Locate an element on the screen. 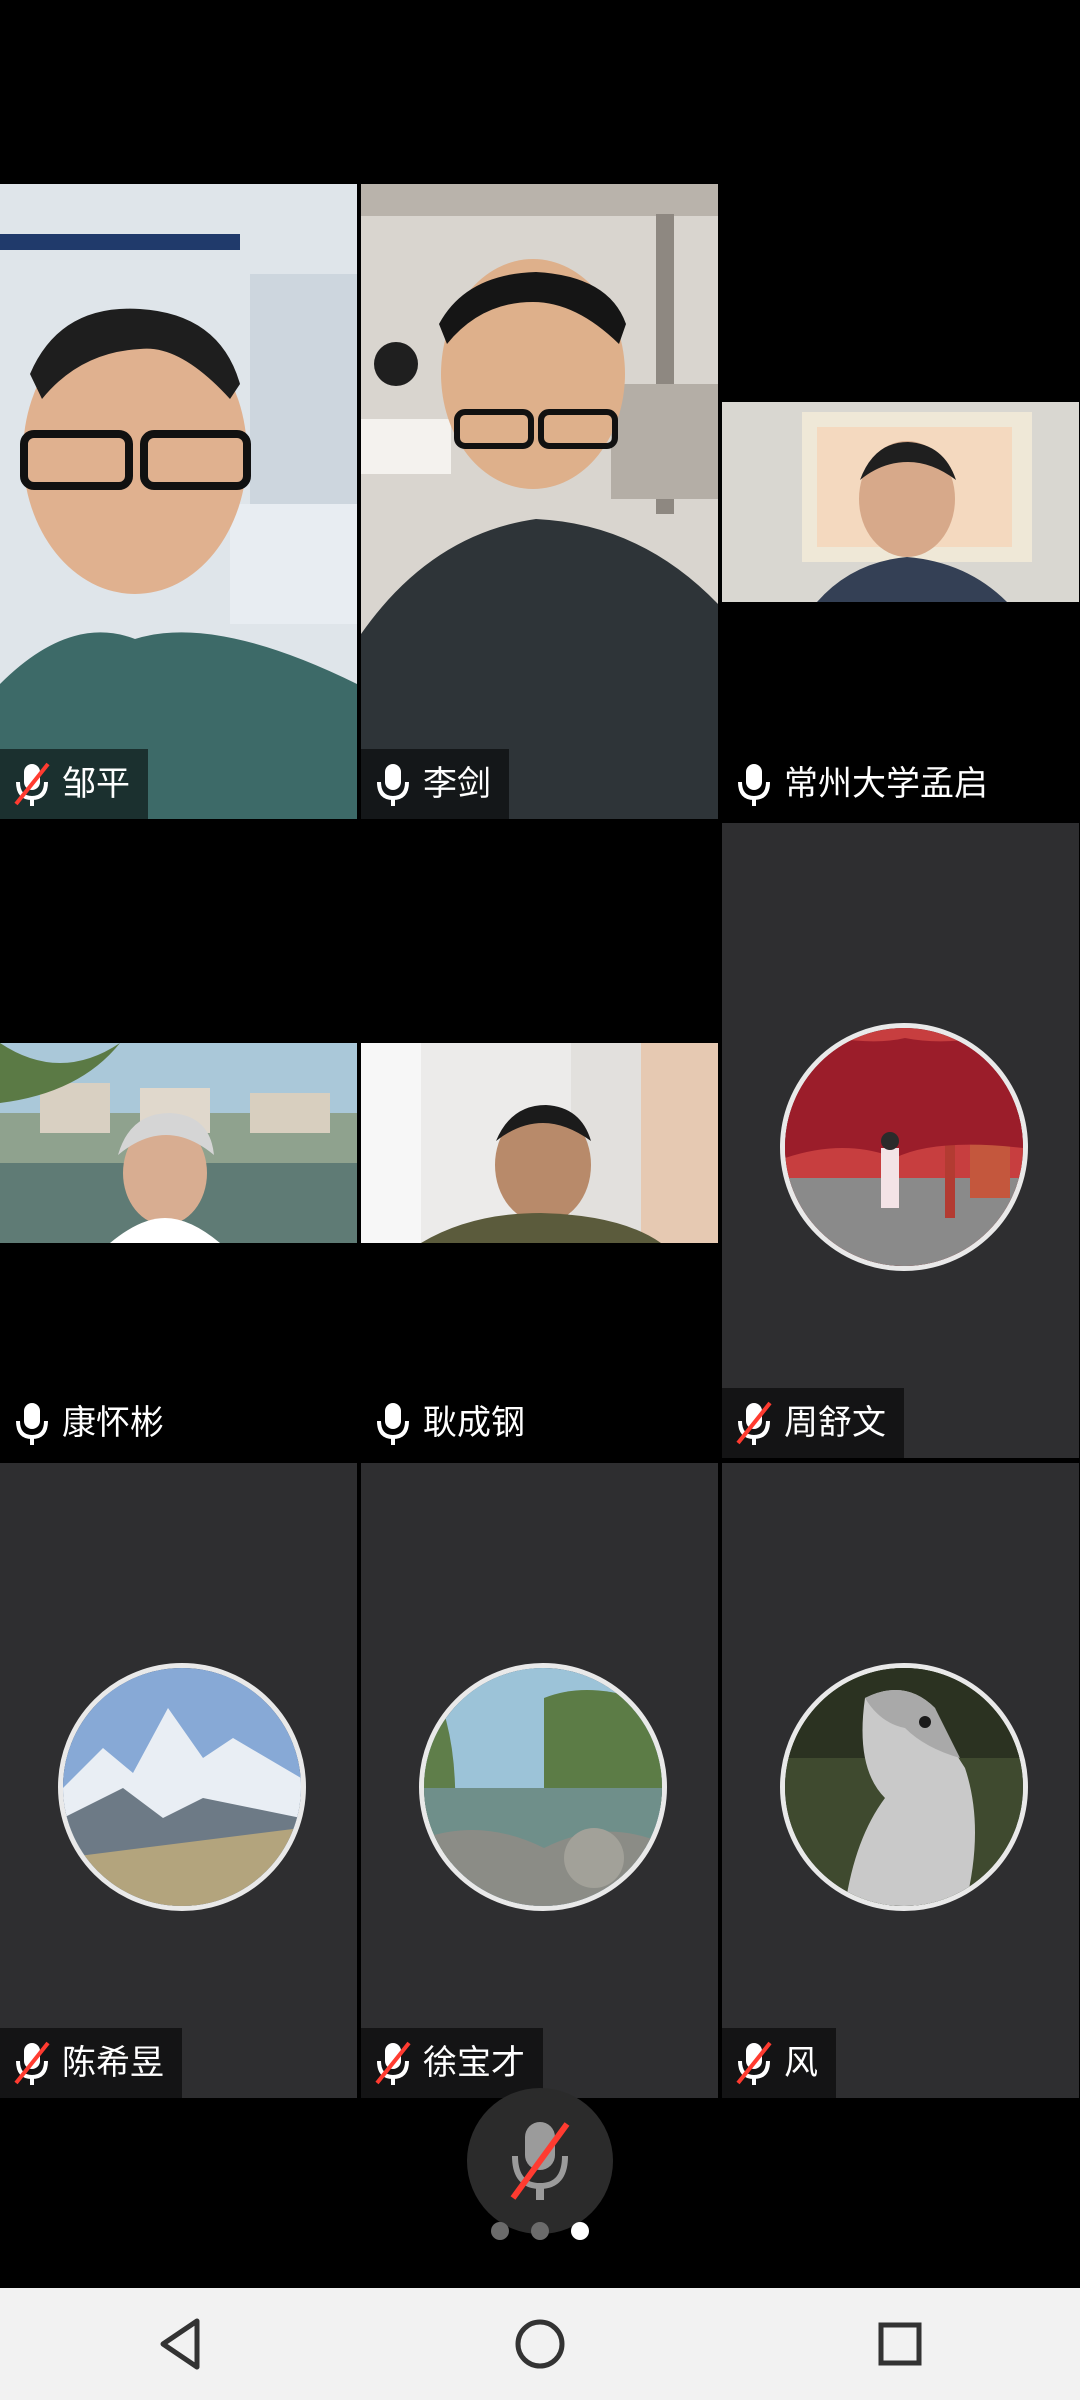 The width and height of the screenshot is (1080, 2400). participant-label: 康怀彬 is located at coordinates (91, 1423).